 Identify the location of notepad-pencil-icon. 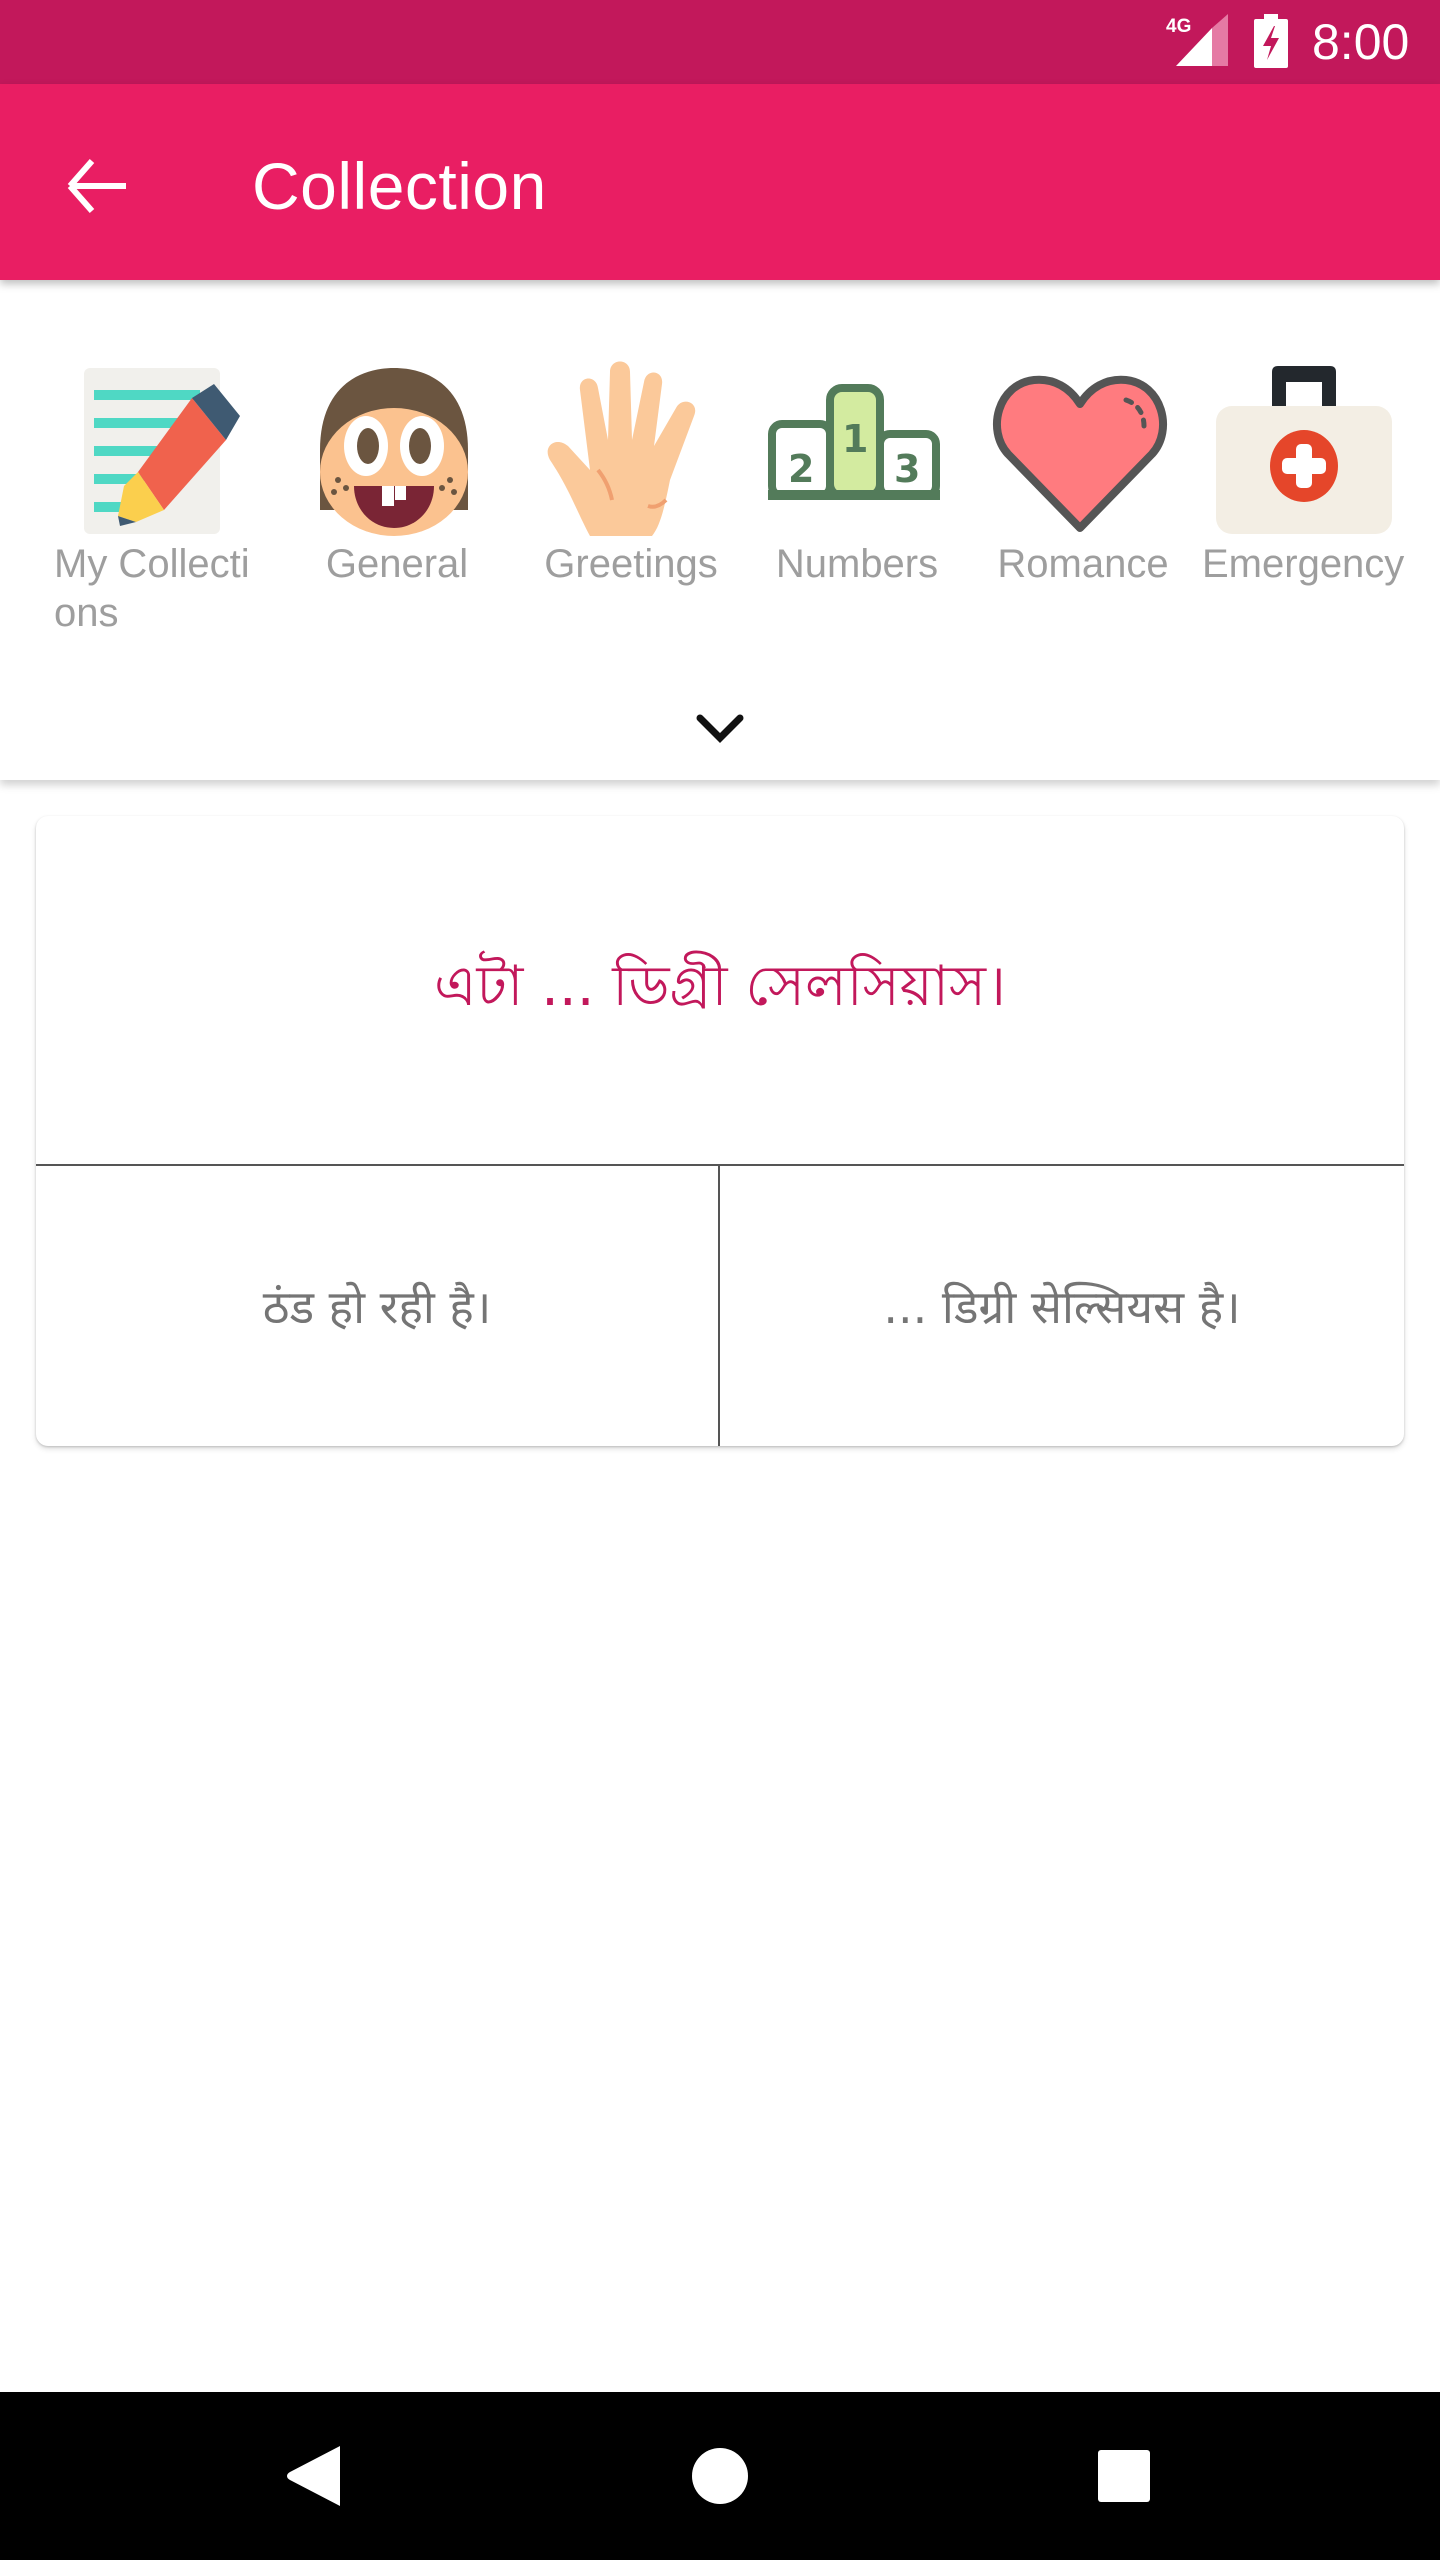
(162, 451).